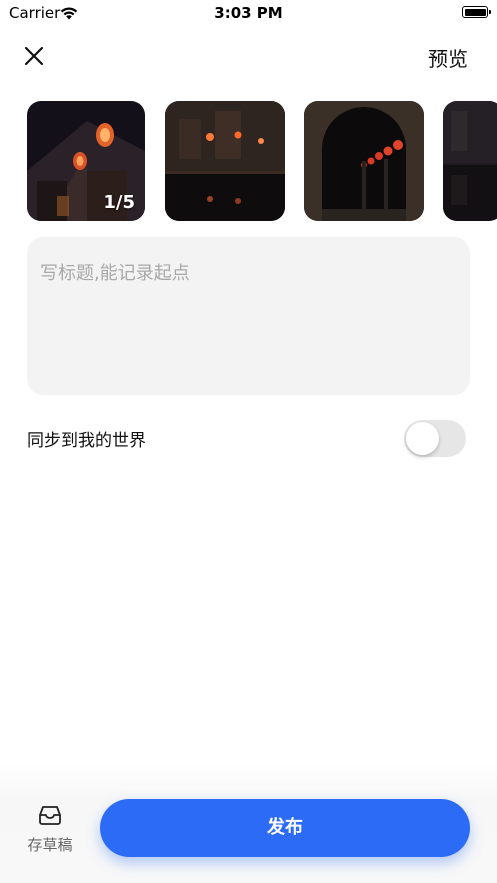 Image resolution: width=497 pixels, height=883 pixels. I want to click on save-draft-button: 存草稿, so click(50, 829).